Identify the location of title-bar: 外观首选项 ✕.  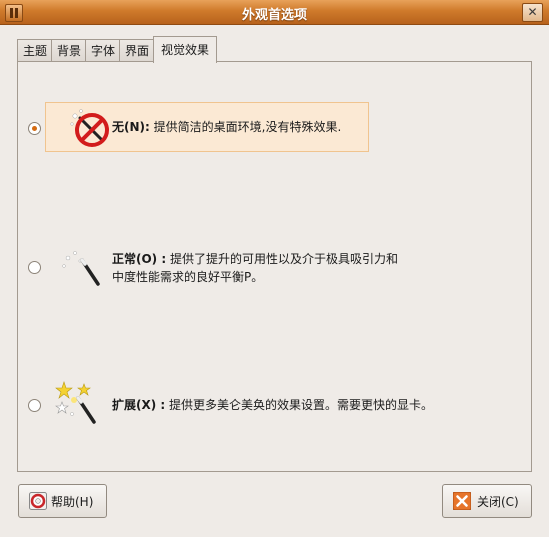
(274, 12).